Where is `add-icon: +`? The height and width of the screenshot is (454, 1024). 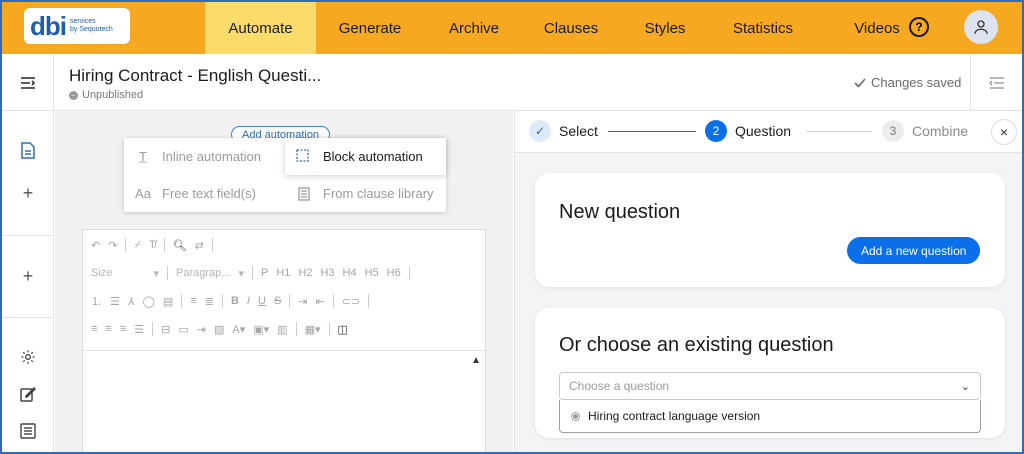
add-icon: + is located at coordinates (28, 193).